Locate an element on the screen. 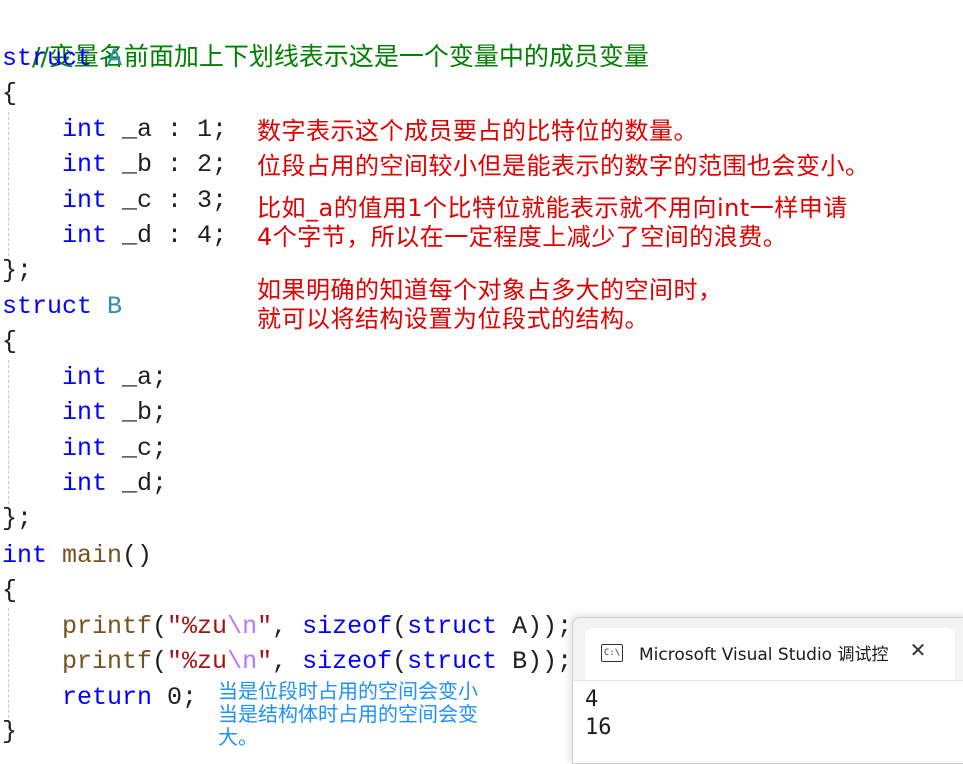 This screenshot has height=764, width=963. code-line-main: int main() is located at coordinates (77, 556).